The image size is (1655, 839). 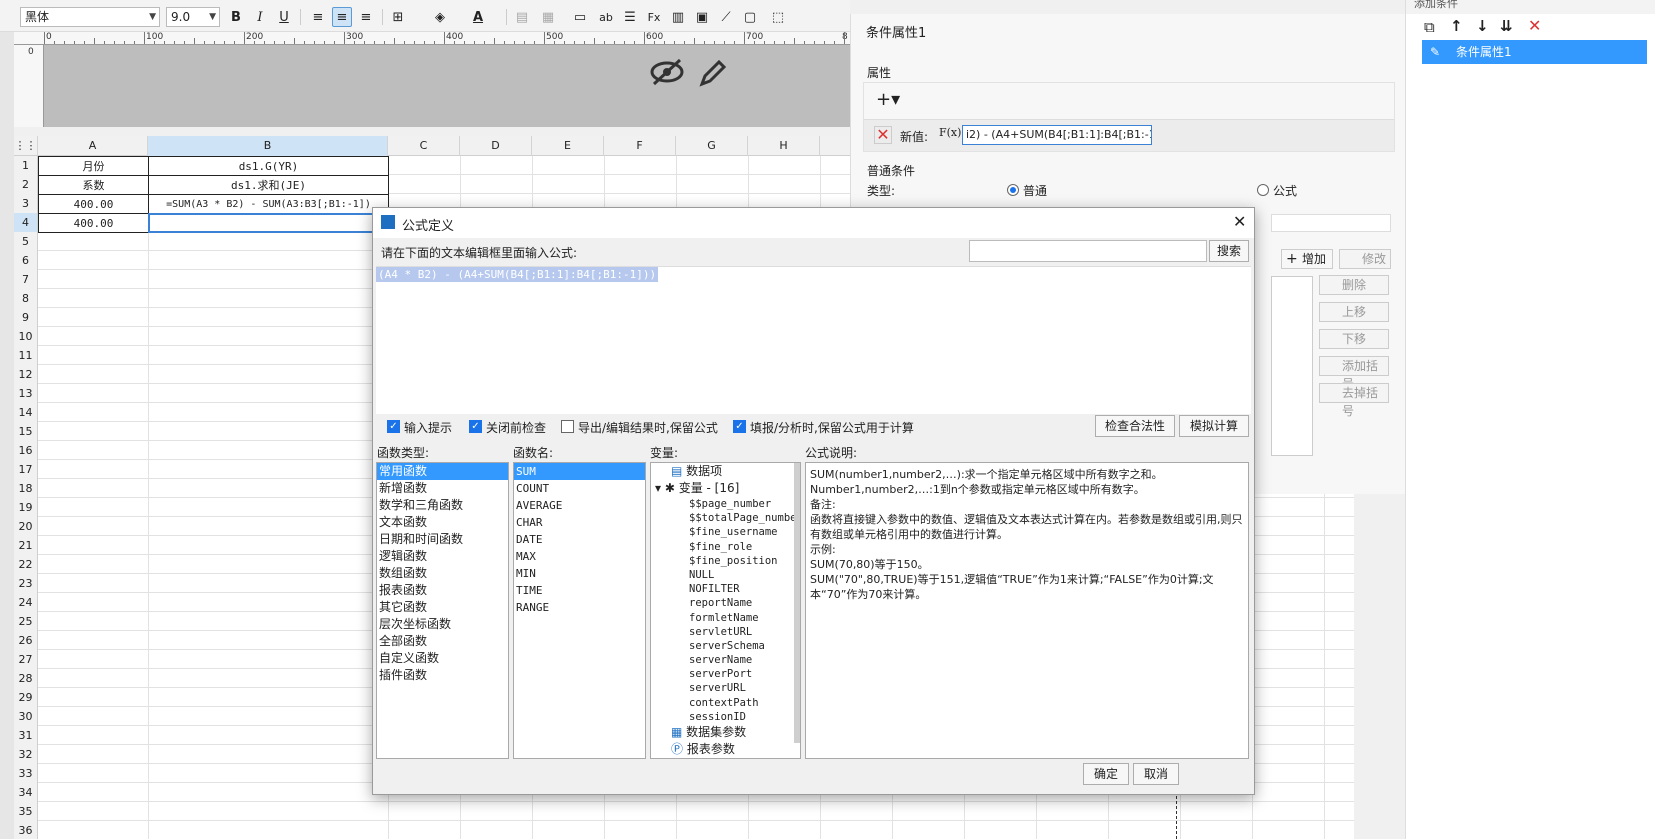 What do you see at coordinates (725, 589) in the screenshot?
I see `variable-item: NOFILTER` at bounding box center [725, 589].